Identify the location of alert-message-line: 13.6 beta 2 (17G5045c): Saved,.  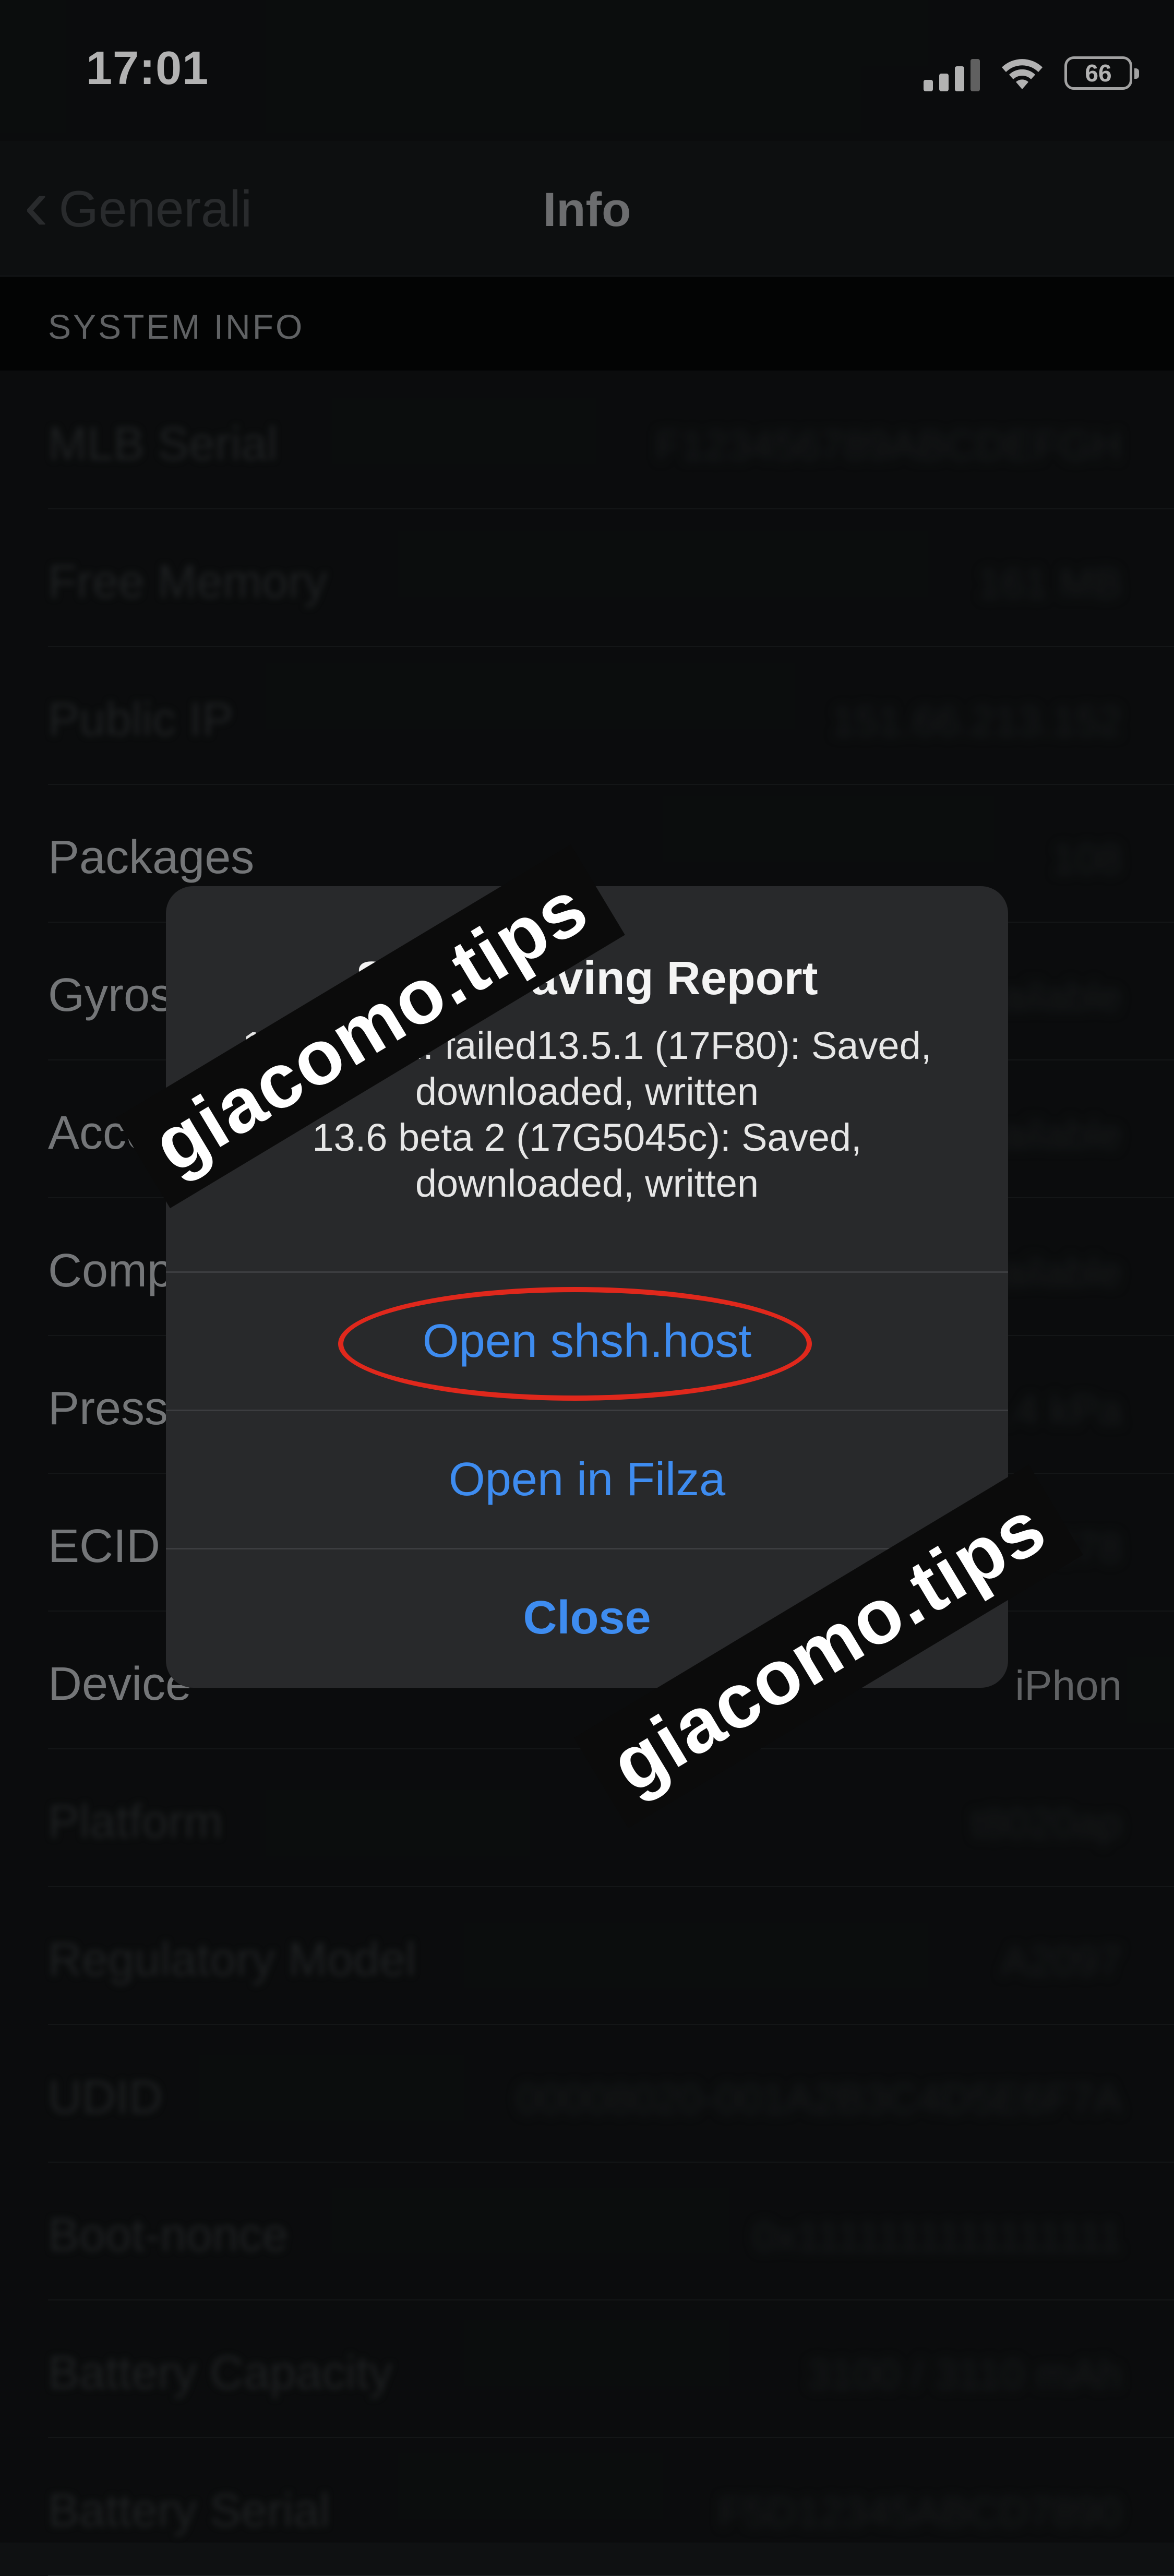
(587, 1138).